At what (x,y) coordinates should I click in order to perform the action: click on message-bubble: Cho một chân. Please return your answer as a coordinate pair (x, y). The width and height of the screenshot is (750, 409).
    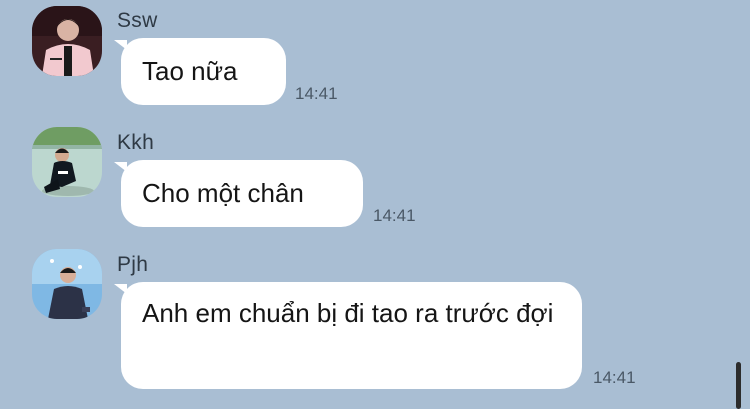
    Looking at the image, I should click on (238, 193).